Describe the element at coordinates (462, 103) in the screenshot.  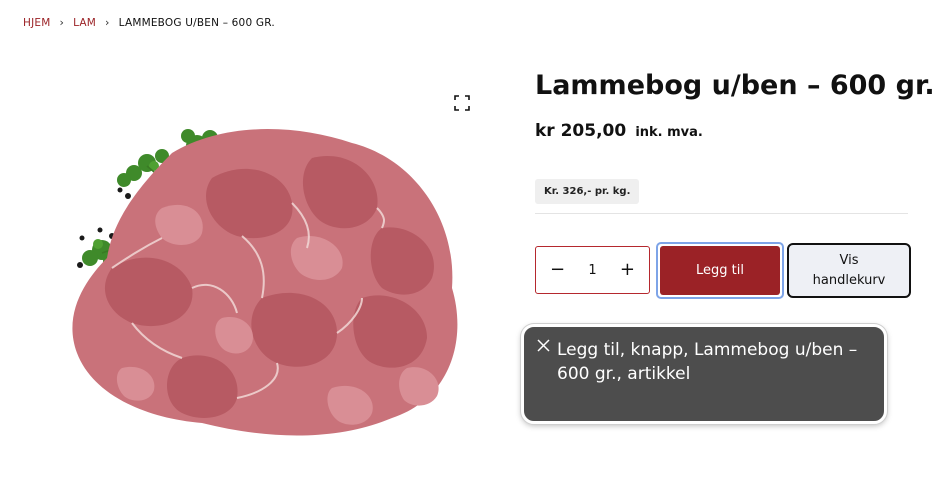
I see `expand-icon` at that location.